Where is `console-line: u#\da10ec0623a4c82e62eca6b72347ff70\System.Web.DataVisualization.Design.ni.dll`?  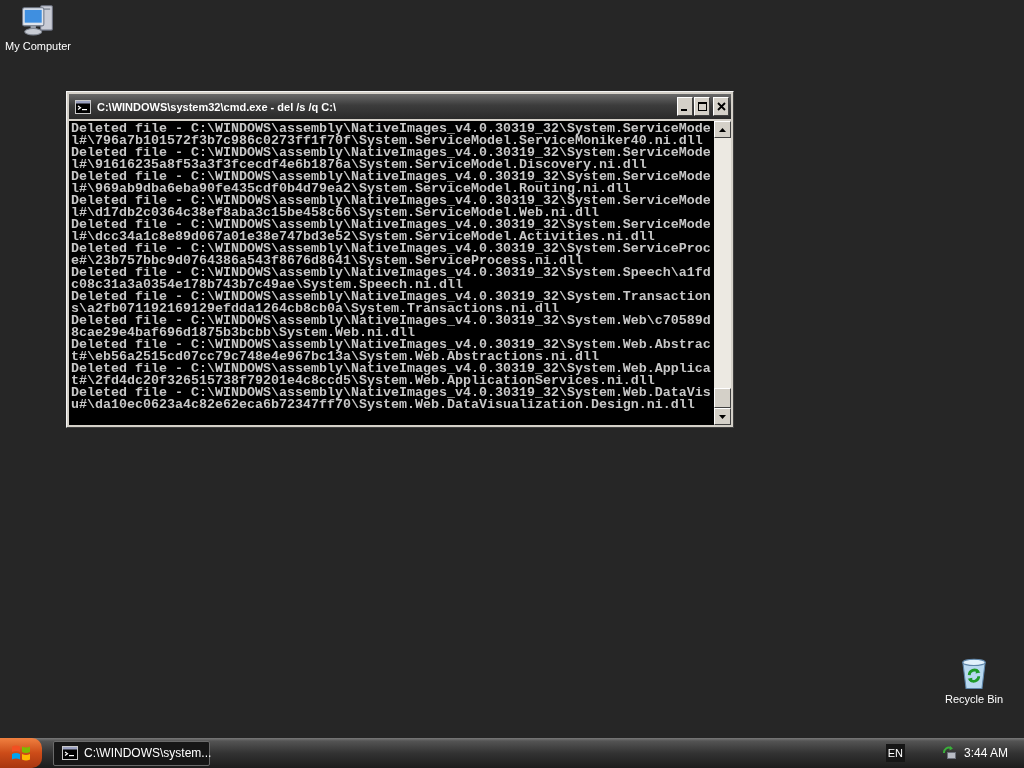 console-line: u#\da10ec0623a4c82e62eca6b72347ff70\System.Web.DataVisualization.Design.ni.dll is located at coordinates (383, 405).